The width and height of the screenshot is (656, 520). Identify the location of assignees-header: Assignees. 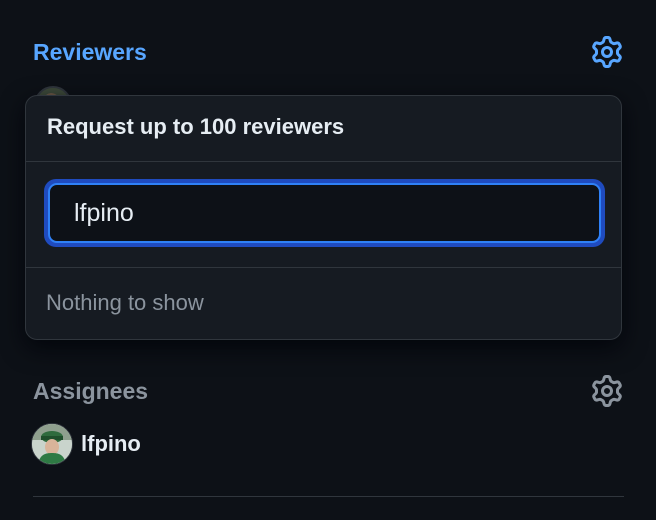
(328, 391).